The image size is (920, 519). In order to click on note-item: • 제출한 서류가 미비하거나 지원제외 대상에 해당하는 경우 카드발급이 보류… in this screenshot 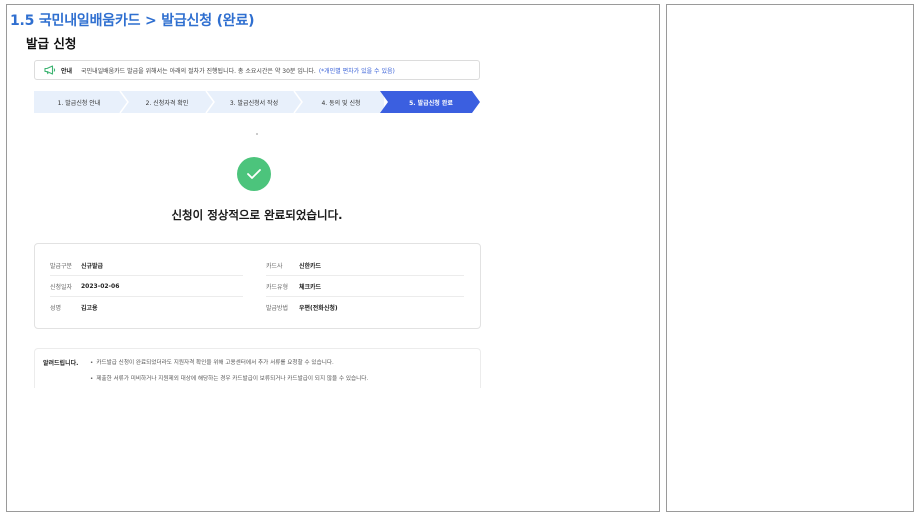, I will do `click(229, 378)`.